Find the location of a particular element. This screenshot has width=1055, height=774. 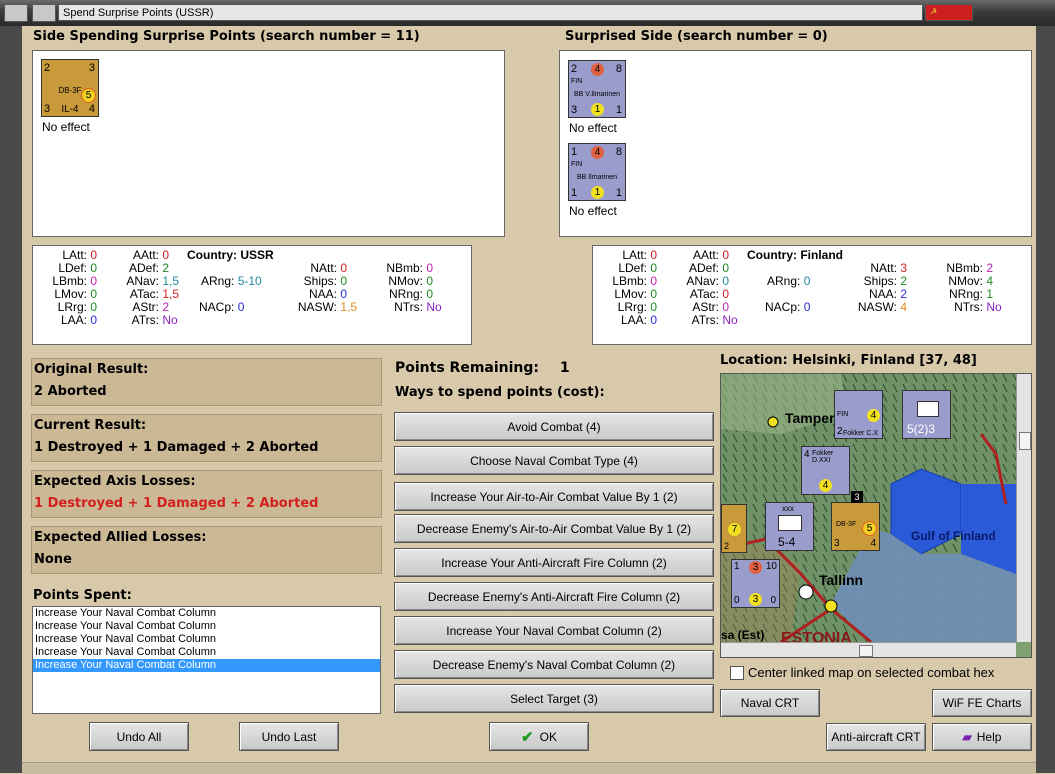

country-label: Country: is located at coordinates (212, 255).